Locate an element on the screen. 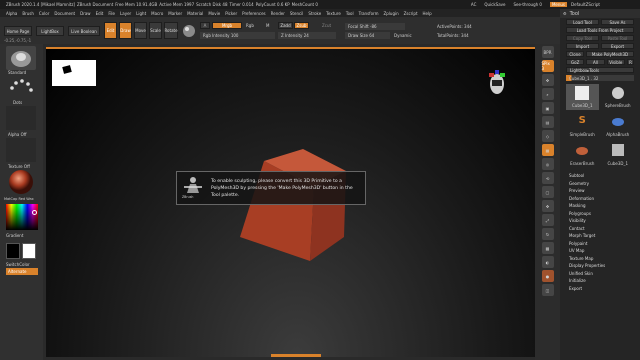 Image resolution: width=640 pixels, height=360 pixels. rgb-toggle: Rgb is located at coordinates (250, 25).